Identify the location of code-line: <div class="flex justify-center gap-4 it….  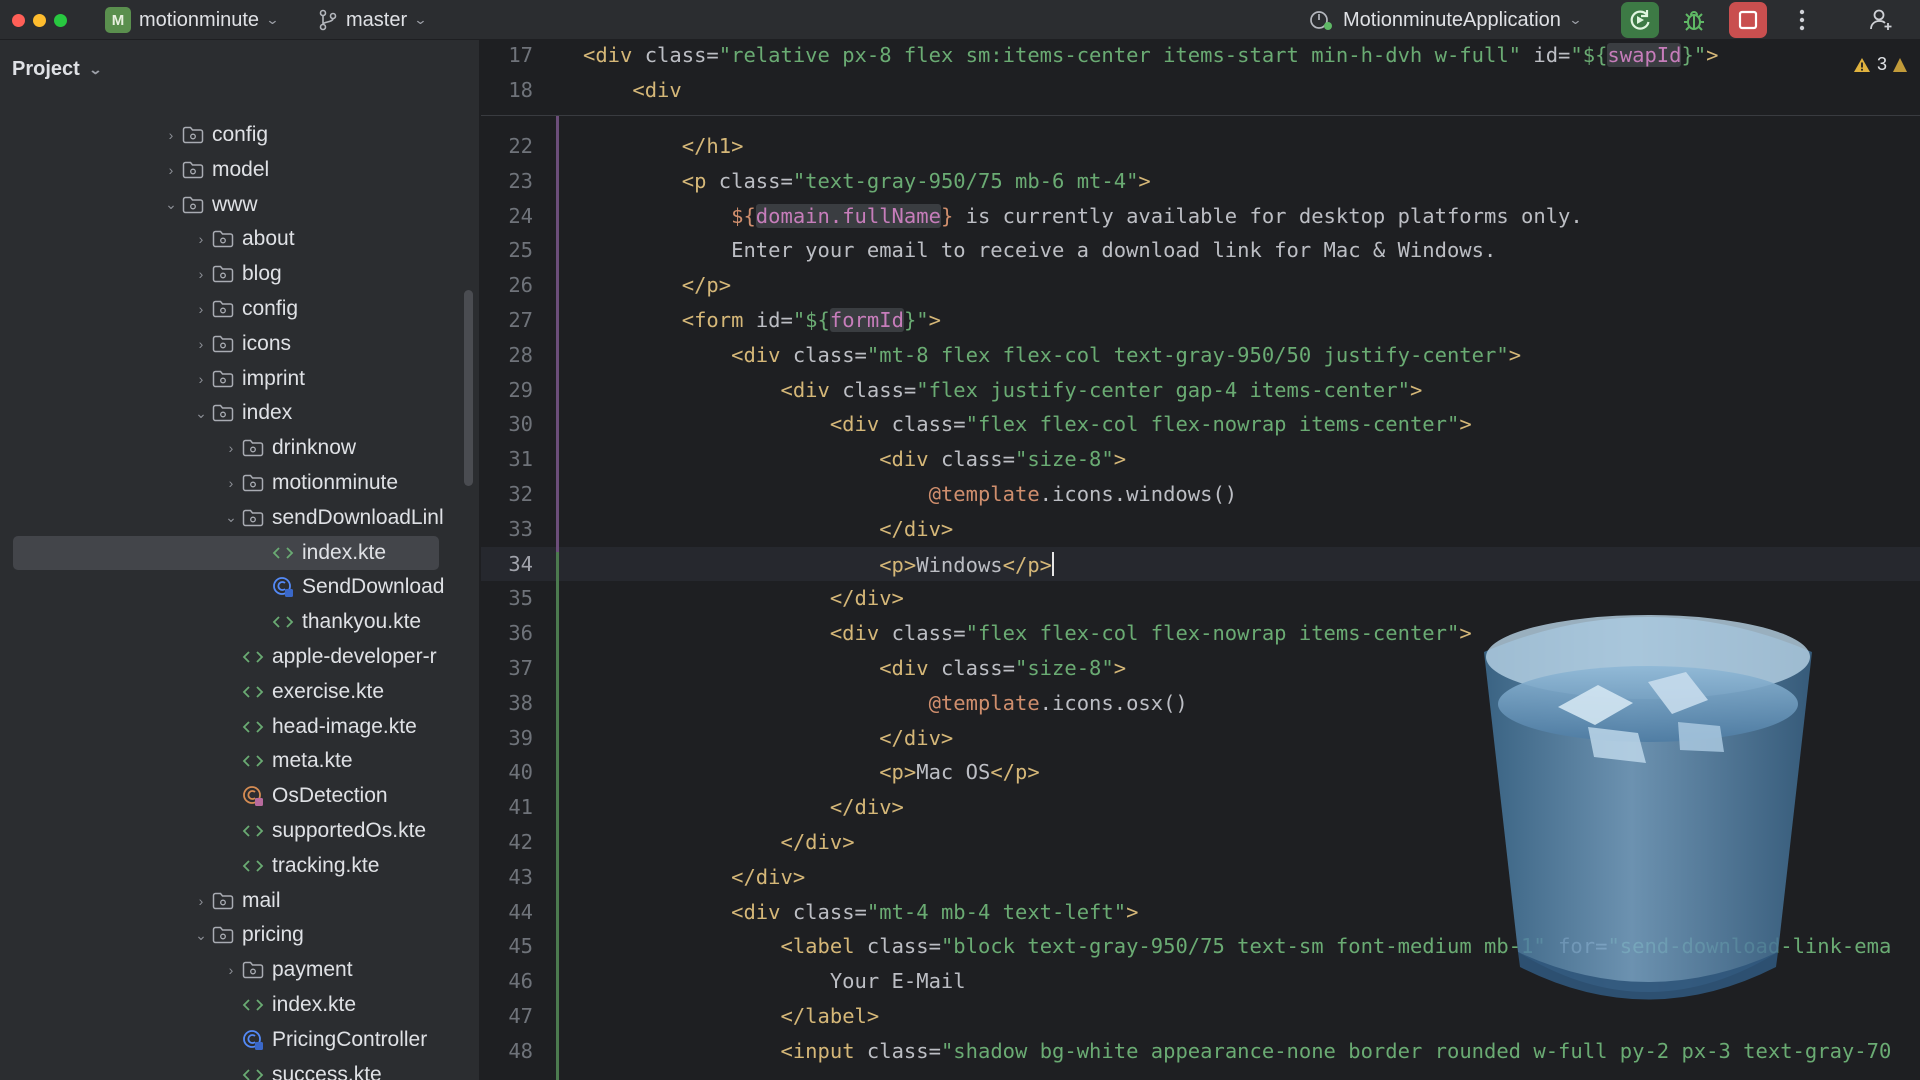
(1002, 390).